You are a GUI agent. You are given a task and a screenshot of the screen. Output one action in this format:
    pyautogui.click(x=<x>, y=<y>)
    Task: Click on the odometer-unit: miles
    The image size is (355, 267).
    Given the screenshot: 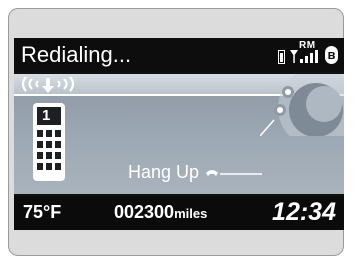 What is the action you would take?
    pyautogui.click(x=191, y=213)
    